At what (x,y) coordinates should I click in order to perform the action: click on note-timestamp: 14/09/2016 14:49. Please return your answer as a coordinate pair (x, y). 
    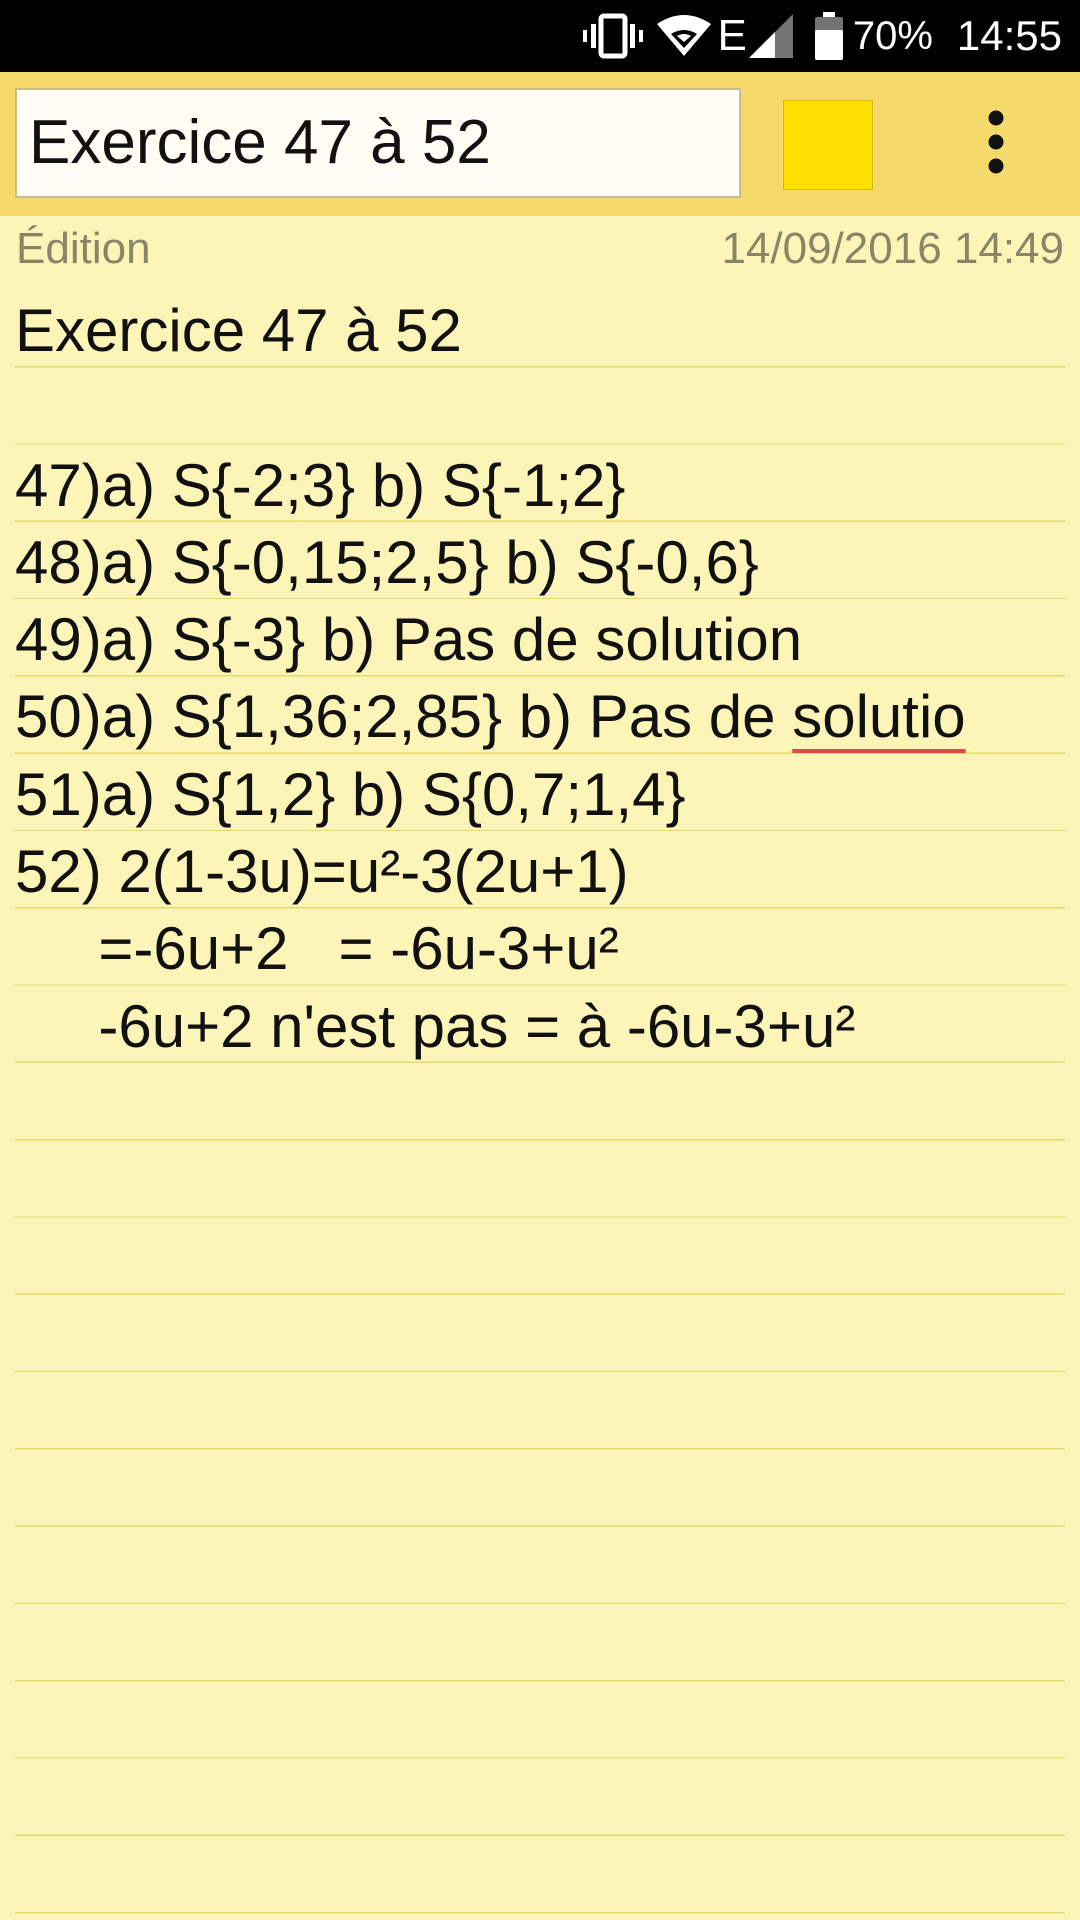
    Looking at the image, I should click on (892, 248).